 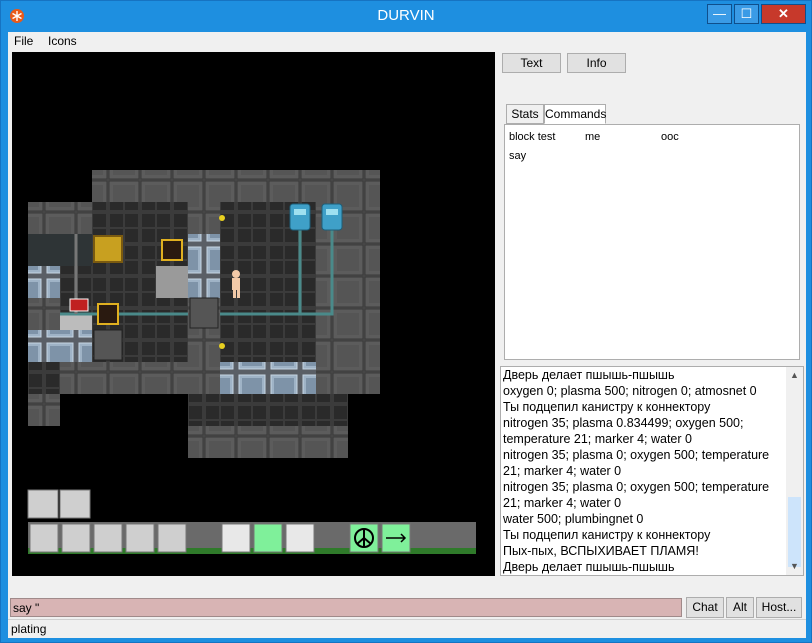 I want to click on tab-stats: Stats, so click(x=525, y=114).